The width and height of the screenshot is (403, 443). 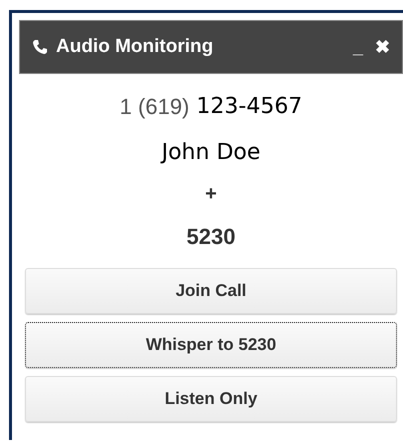 I want to click on action-button: Whisper to 5230, so click(x=211, y=345).